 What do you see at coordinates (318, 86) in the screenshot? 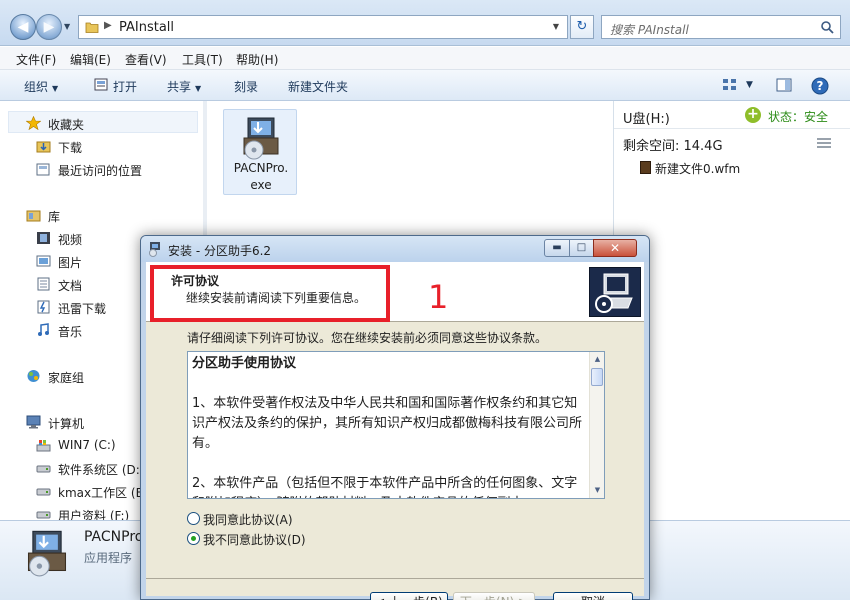
I see `new-folder-button: 新建文件夹` at bounding box center [318, 86].